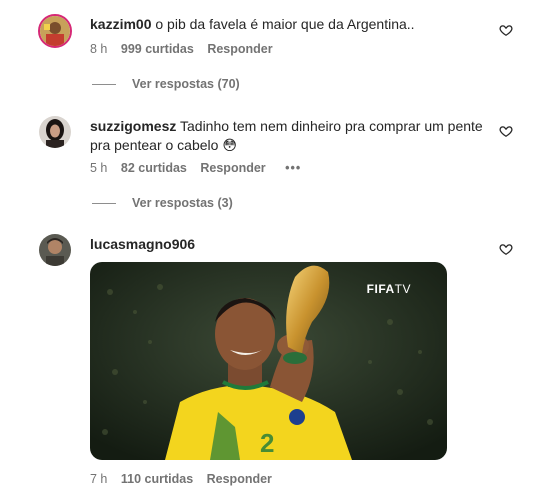 The image size is (551, 494). What do you see at coordinates (99, 168) in the screenshot?
I see `timestamp: 5 h` at bounding box center [99, 168].